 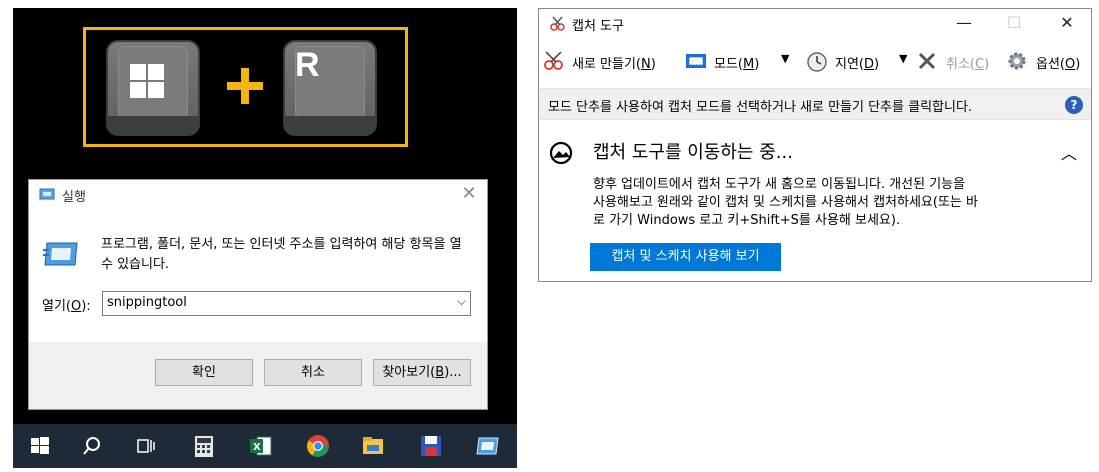 I want to click on snip-toolbar: 새로 만들기(N) 모드(M) ▼ 지연(D) ▼ 취소(C) 옵션(O), so click(x=815, y=62).